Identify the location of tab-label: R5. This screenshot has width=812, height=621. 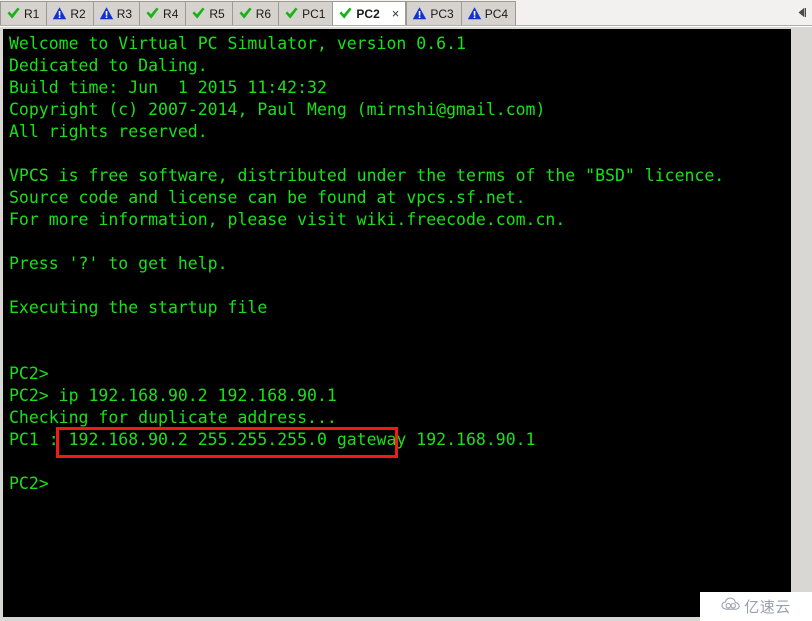
(217, 13).